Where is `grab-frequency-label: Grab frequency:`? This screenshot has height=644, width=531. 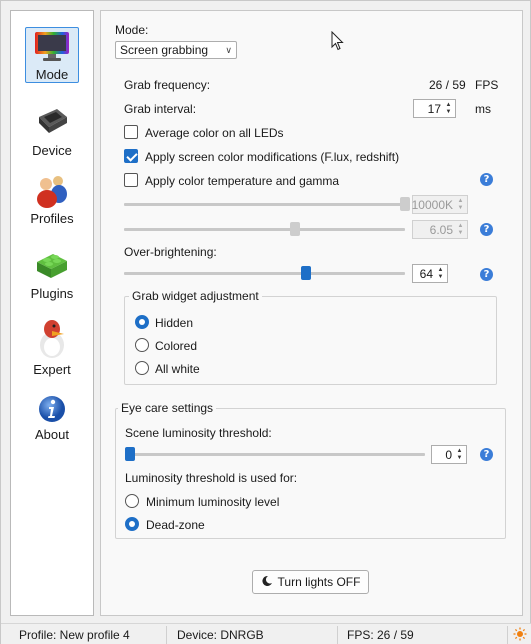 grab-frequency-label: Grab frequency: is located at coordinates (167, 85).